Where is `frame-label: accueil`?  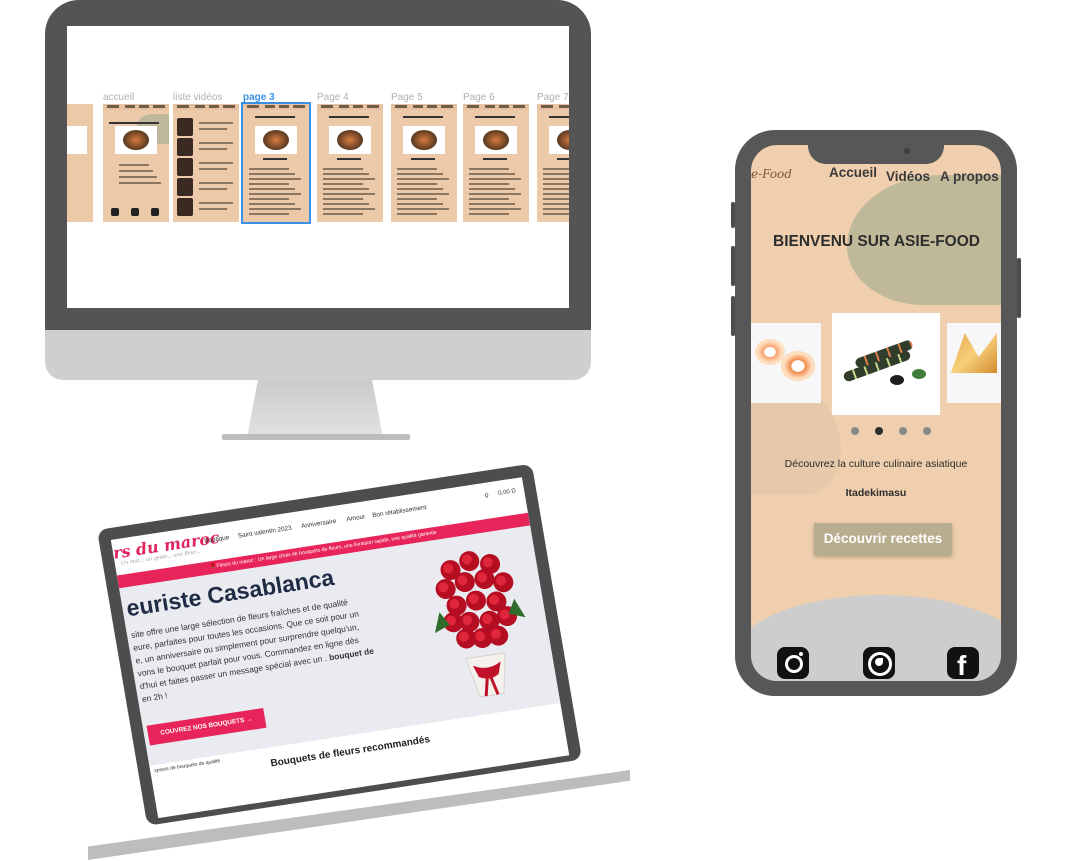 frame-label: accueil is located at coordinates (118, 97).